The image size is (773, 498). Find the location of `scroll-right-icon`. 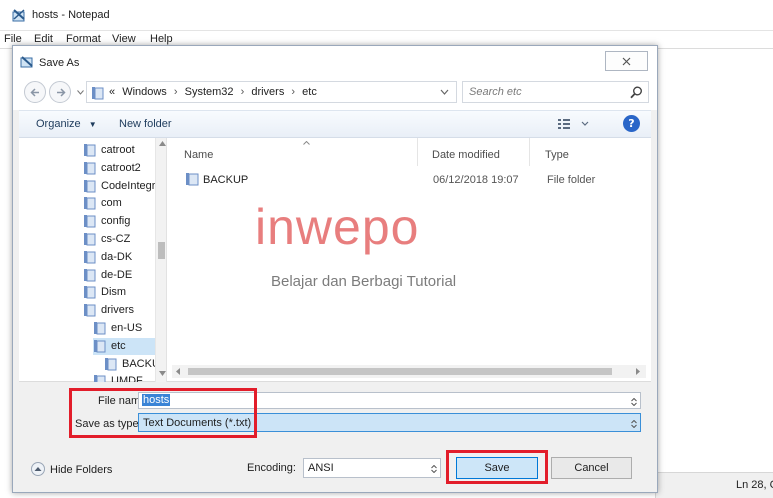

scroll-right-icon is located at coordinates (637, 371).